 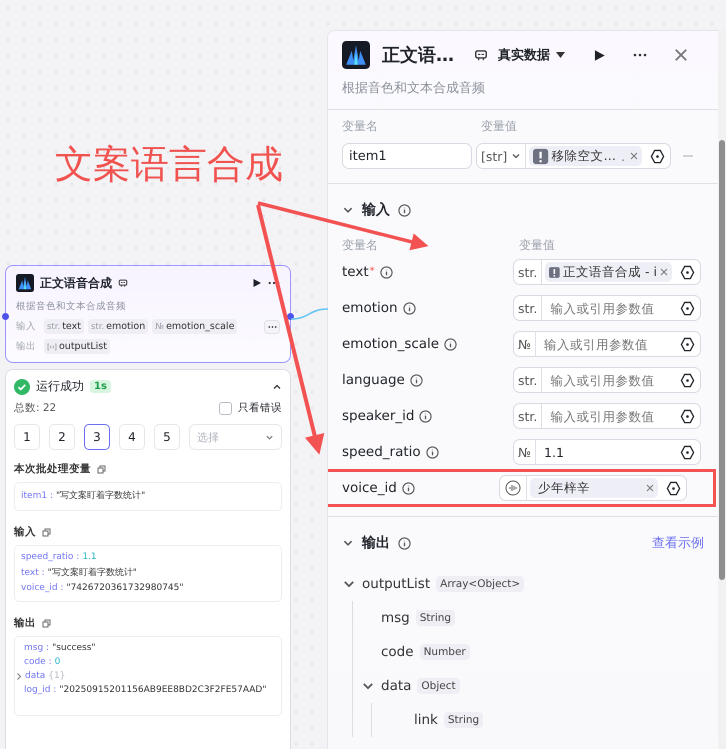 What do you see at coordinates (77, 346) in the screenshot?
I see `output-chip: outputList` at bounding box center [77, 346].